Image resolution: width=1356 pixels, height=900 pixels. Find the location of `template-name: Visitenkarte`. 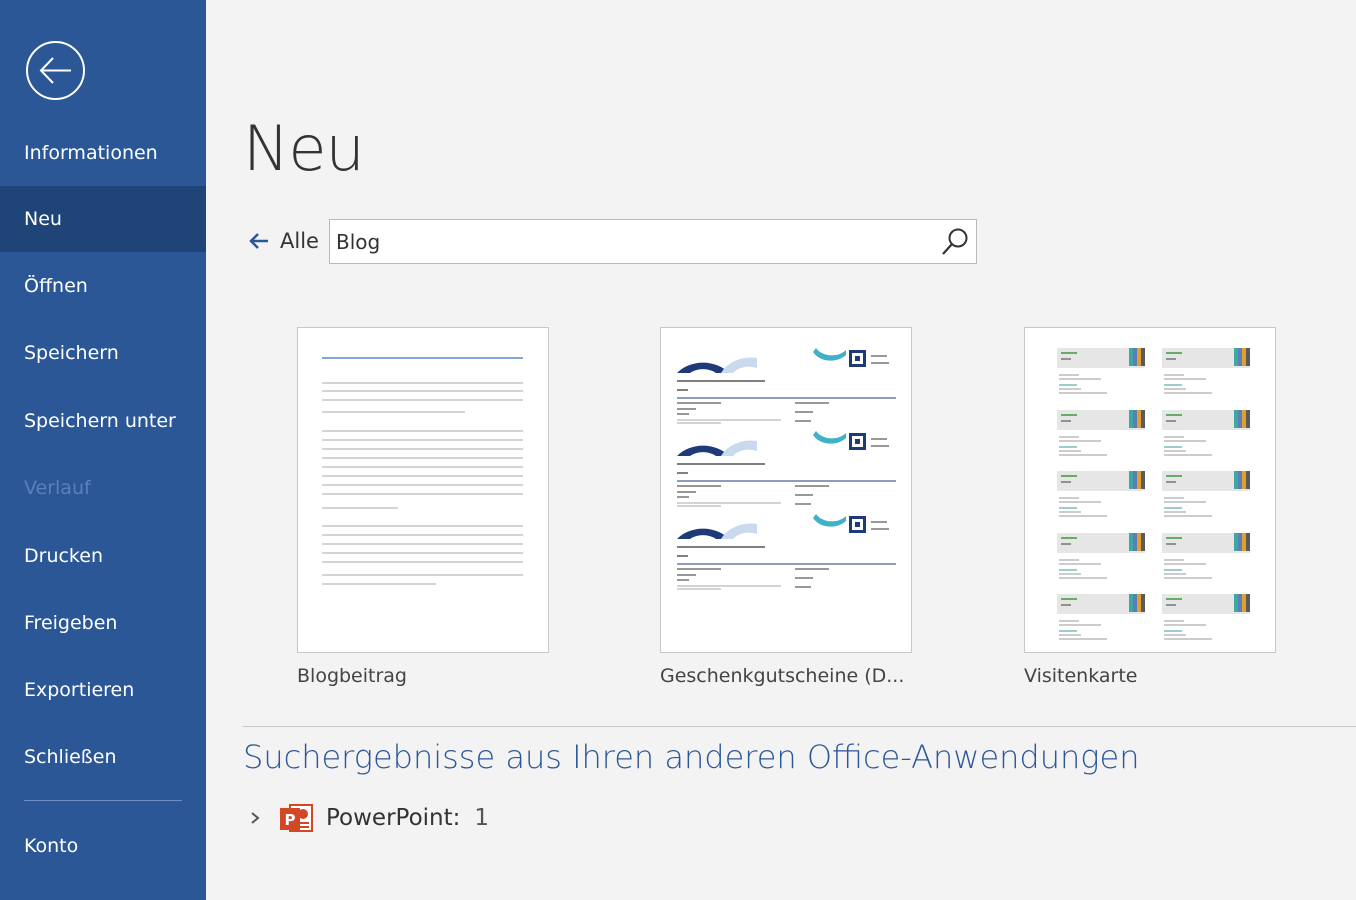

template-name: Visitenkarte is located at coordinates (1081, 676).